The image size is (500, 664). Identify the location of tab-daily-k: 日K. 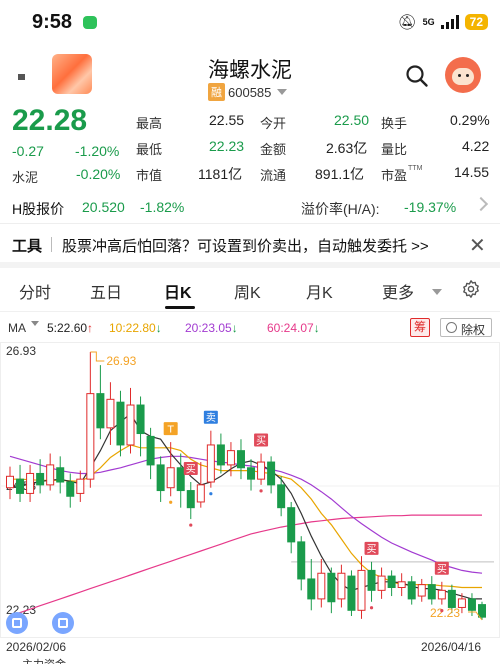
(178, 291).